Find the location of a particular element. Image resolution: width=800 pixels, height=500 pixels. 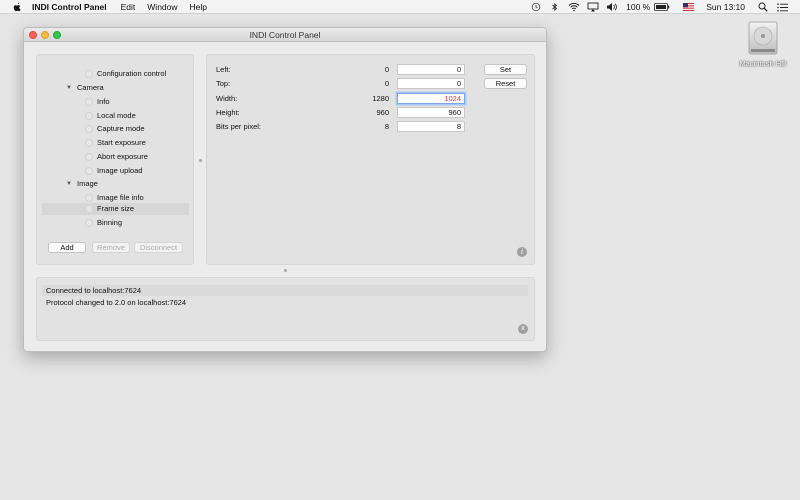

tree-item-image-upload: Image upload is located at coordinates (119, 171).